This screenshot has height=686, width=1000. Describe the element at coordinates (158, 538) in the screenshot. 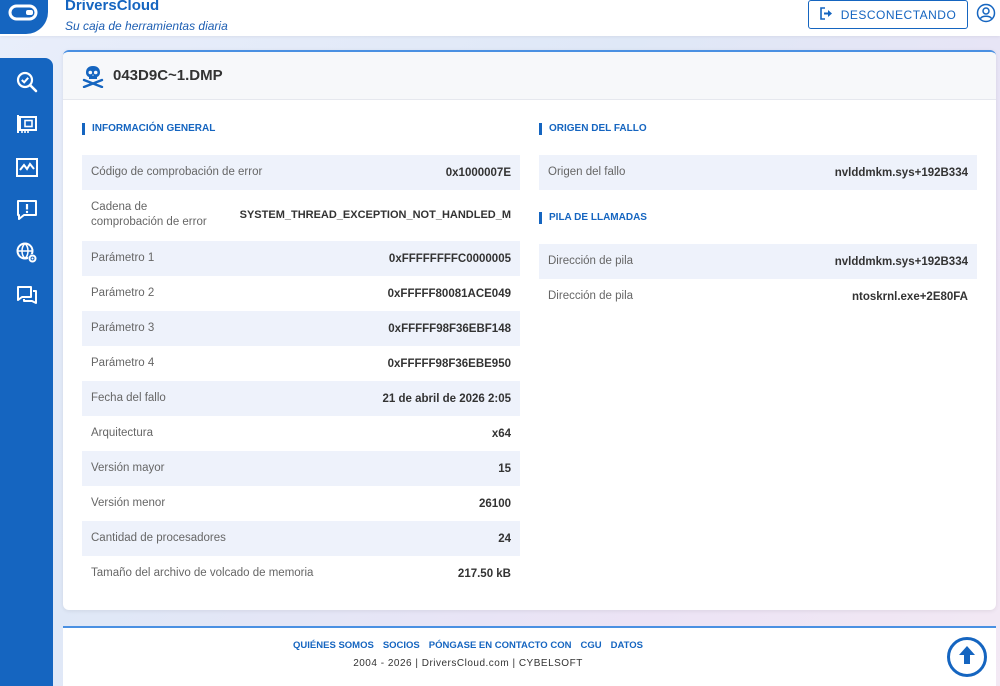

I see `row-label: Cantidad de procesadores` at that location.